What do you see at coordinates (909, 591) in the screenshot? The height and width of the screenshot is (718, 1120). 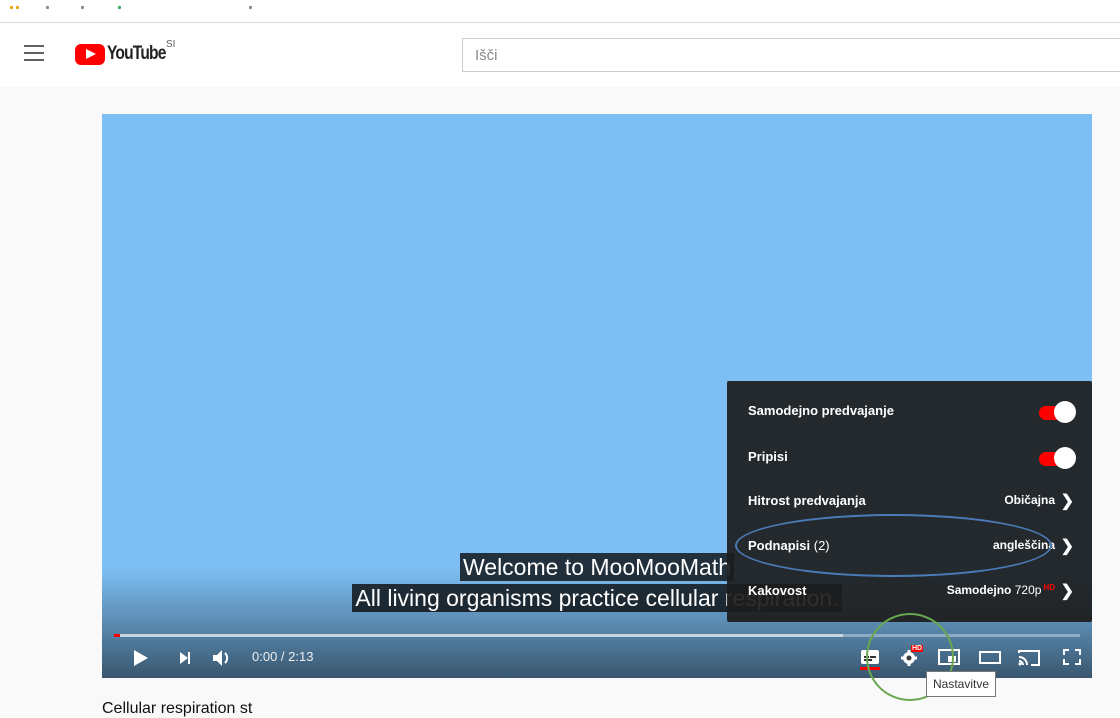 I see `menu-item-quality: Kakovost Samodejno 720p HD ❯` at bounding box center [909, 591].